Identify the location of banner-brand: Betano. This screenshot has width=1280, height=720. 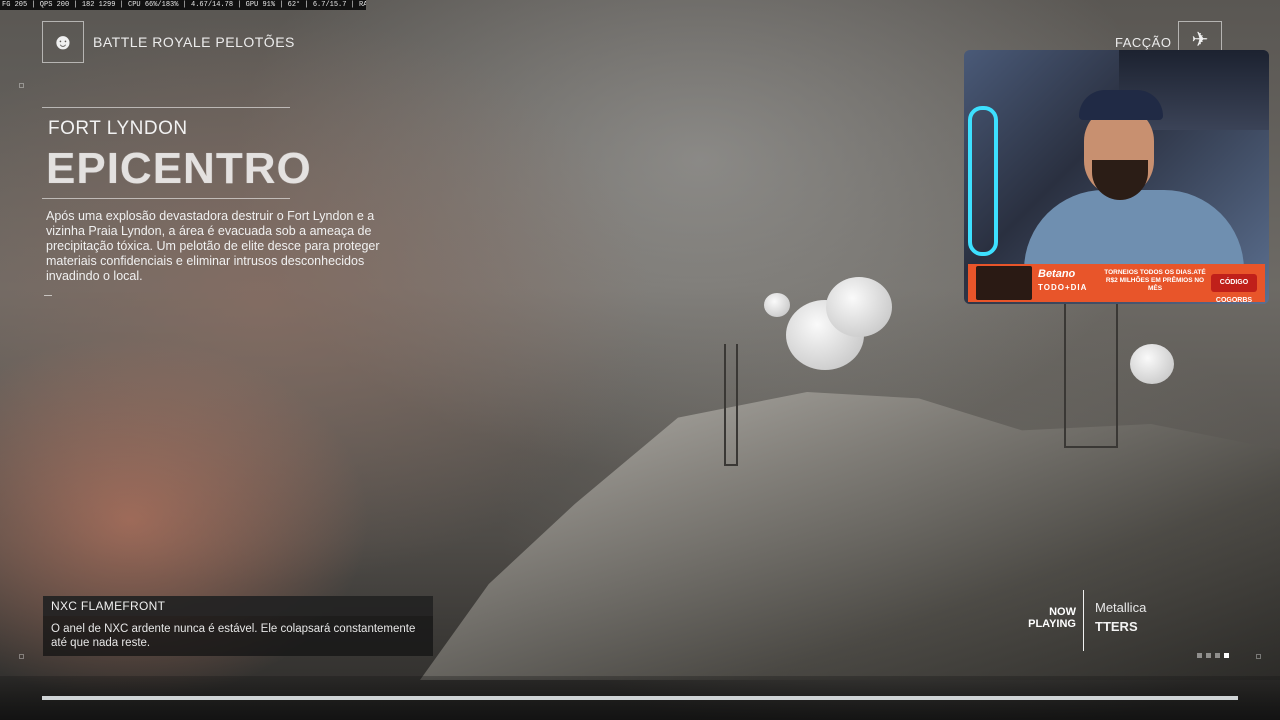
(1057, 274).